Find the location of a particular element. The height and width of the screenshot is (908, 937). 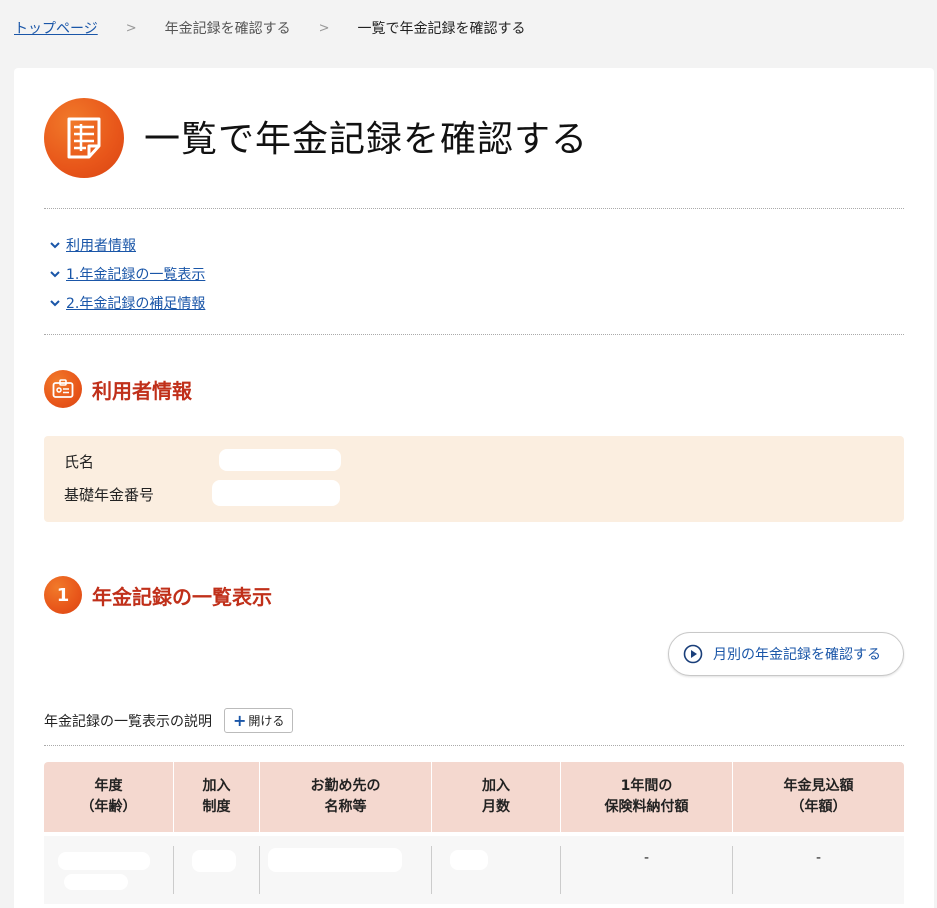

column-header-line: お勤め先の is located at coordinates (345, 786).